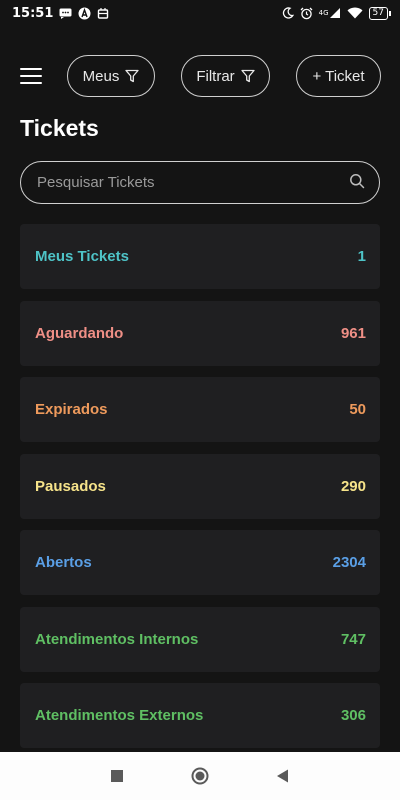 This screenshot has height=800, width=400. Describe the element at coordinates (200, 333) in the screenshot. I see `category-card-aguardando: Aguardando 961` at that location.